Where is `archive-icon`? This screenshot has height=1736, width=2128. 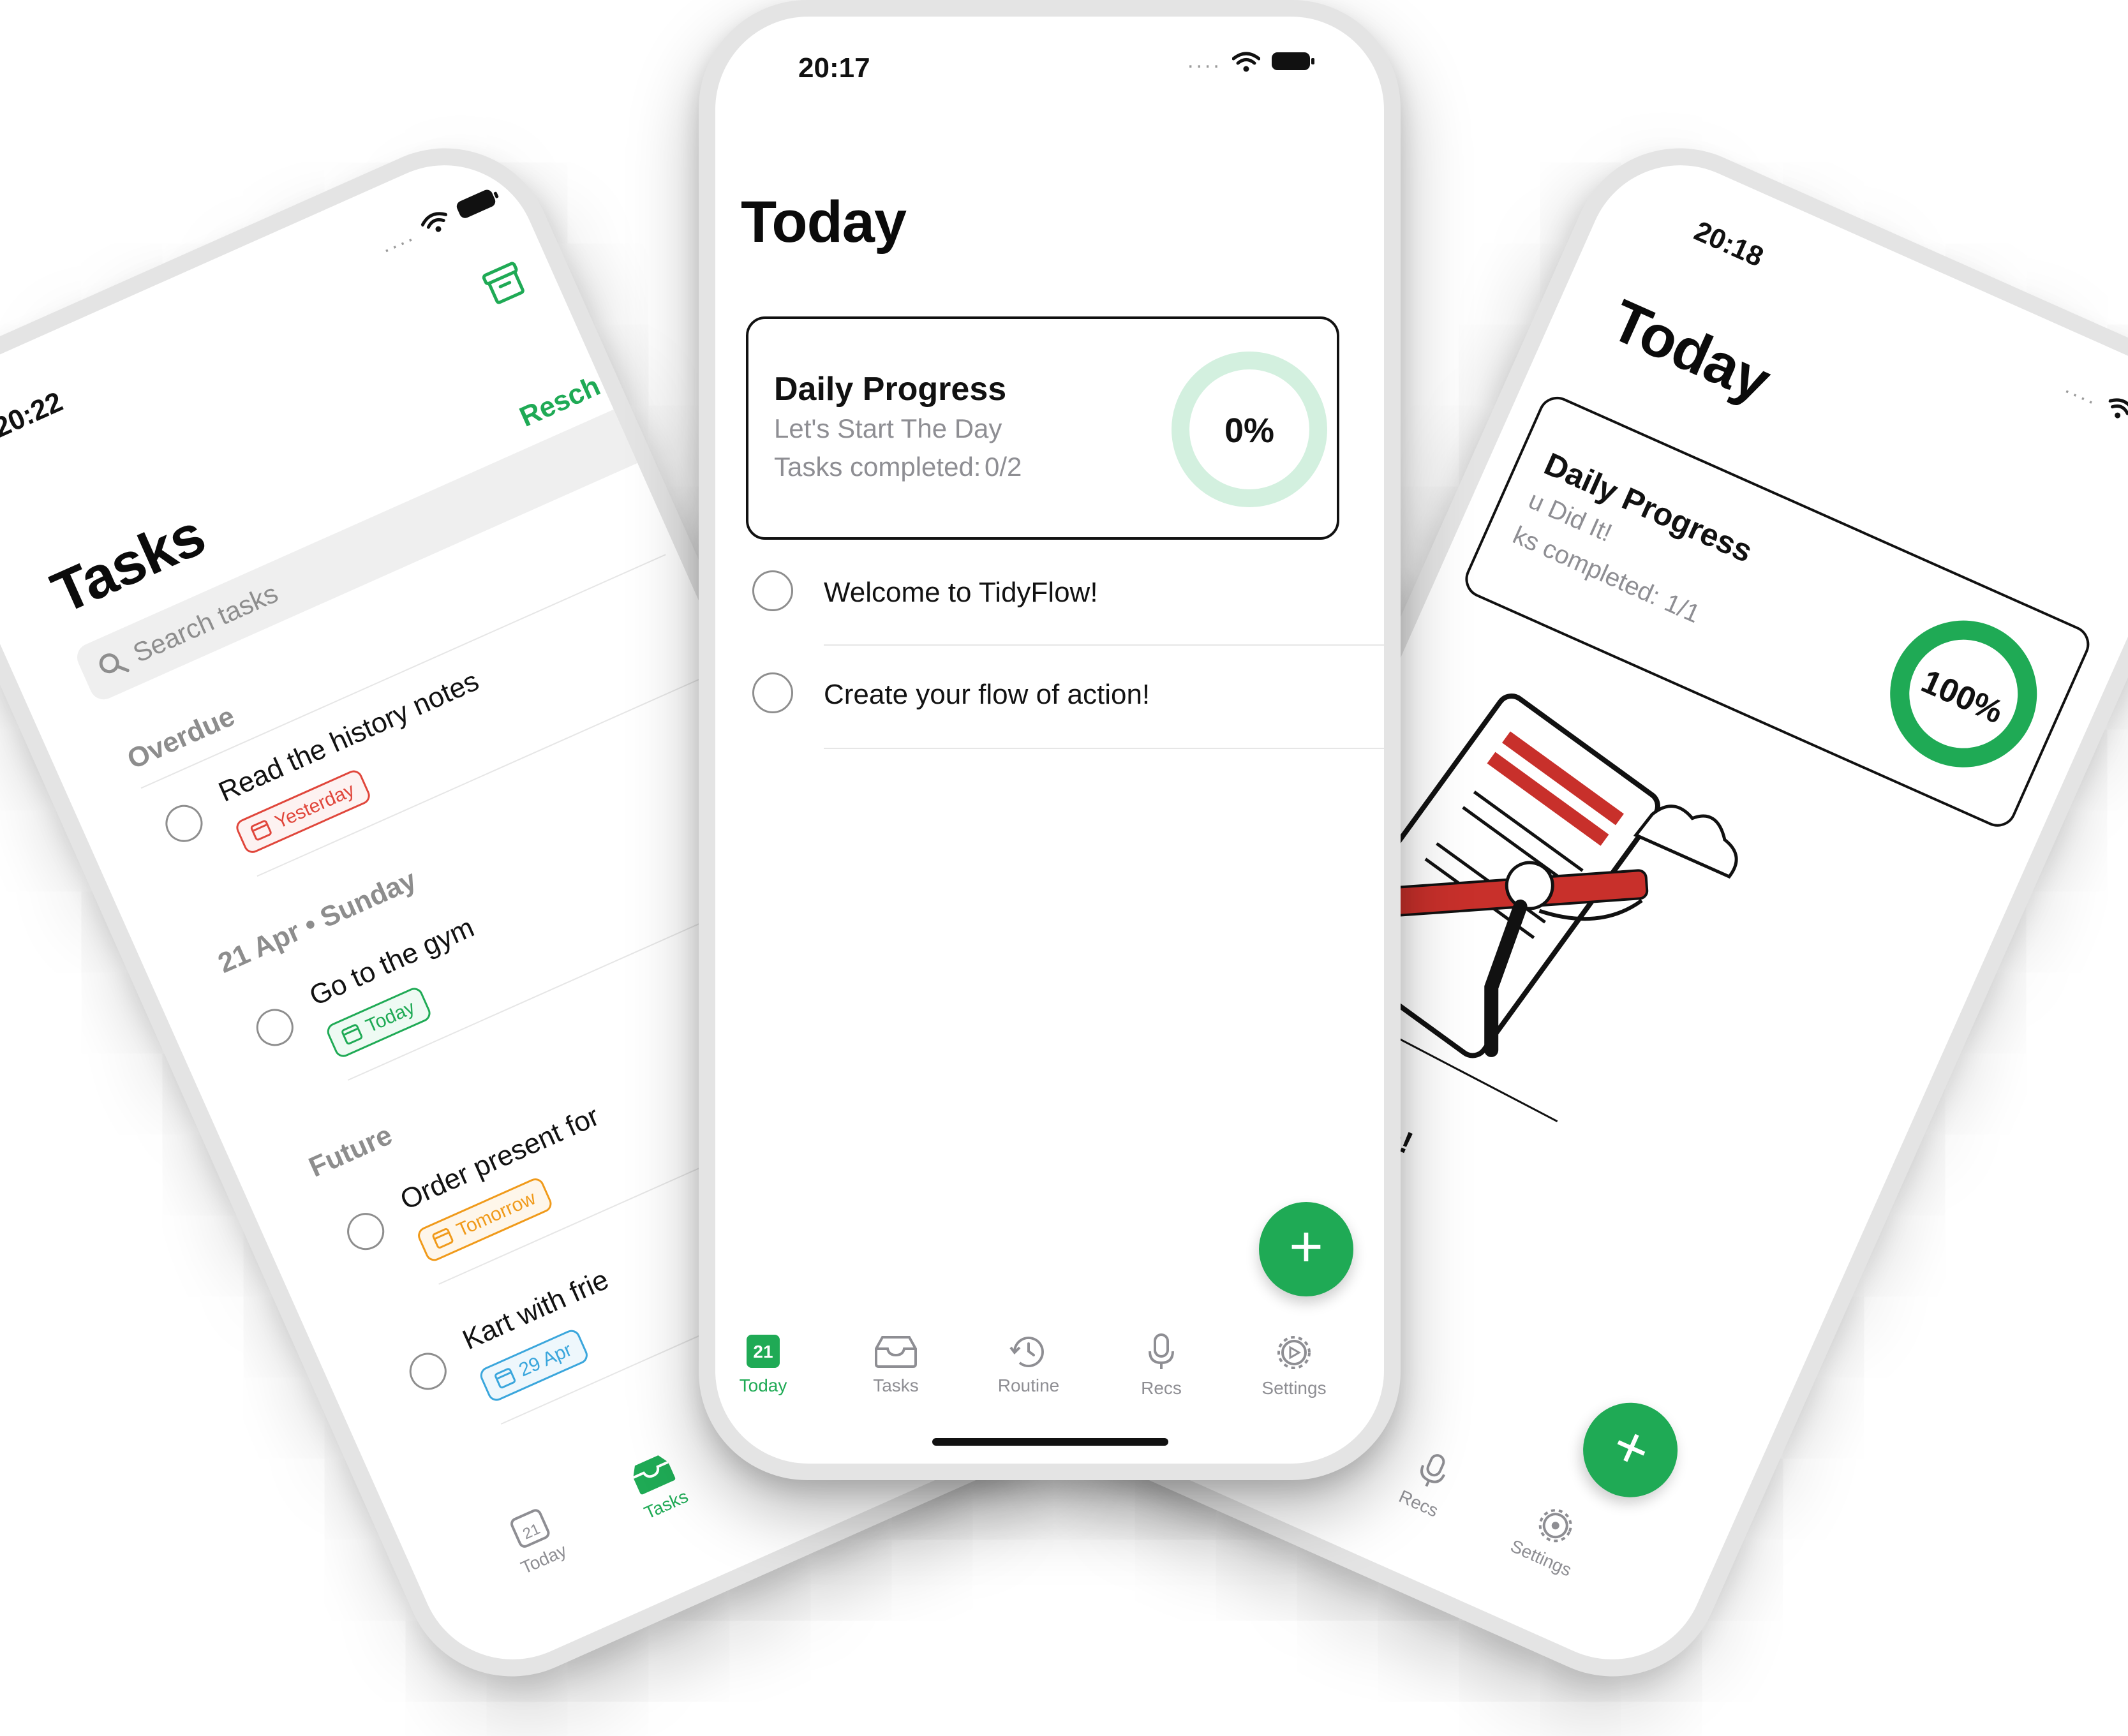 archive-icon is located at coordinates (504, 284).